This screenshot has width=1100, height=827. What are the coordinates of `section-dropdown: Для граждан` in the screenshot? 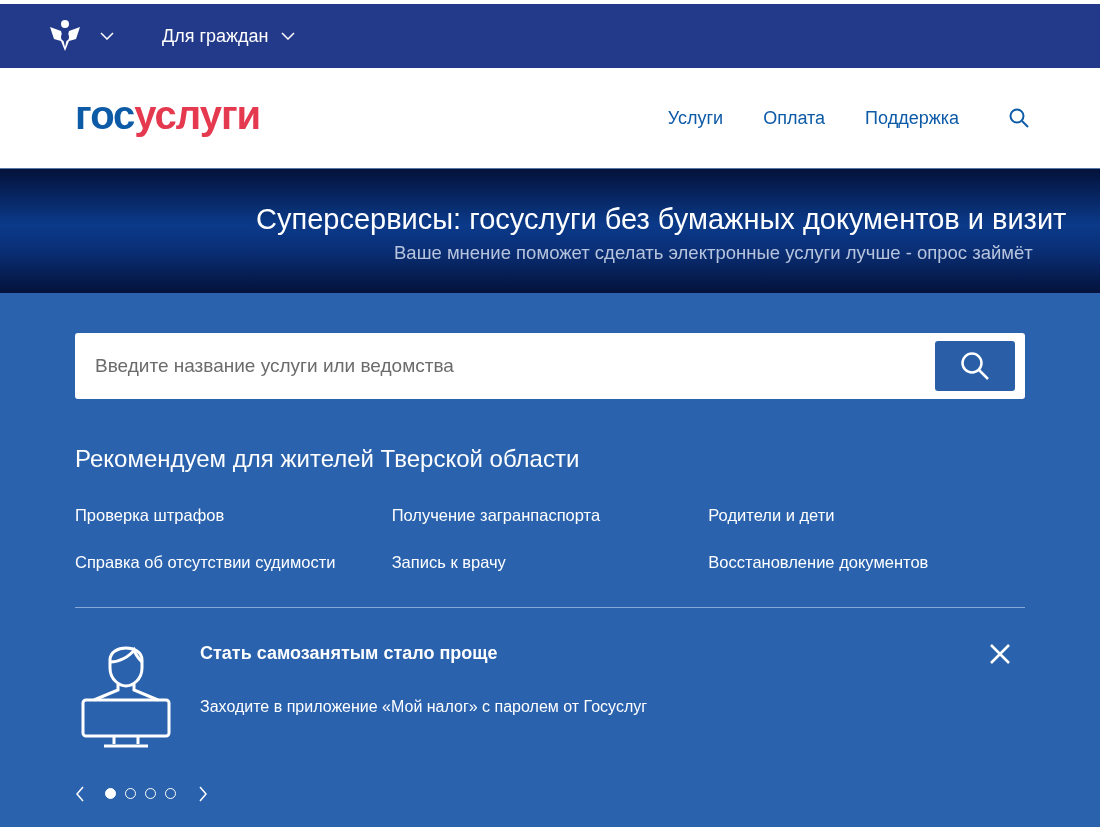 It's located at (228, 36).